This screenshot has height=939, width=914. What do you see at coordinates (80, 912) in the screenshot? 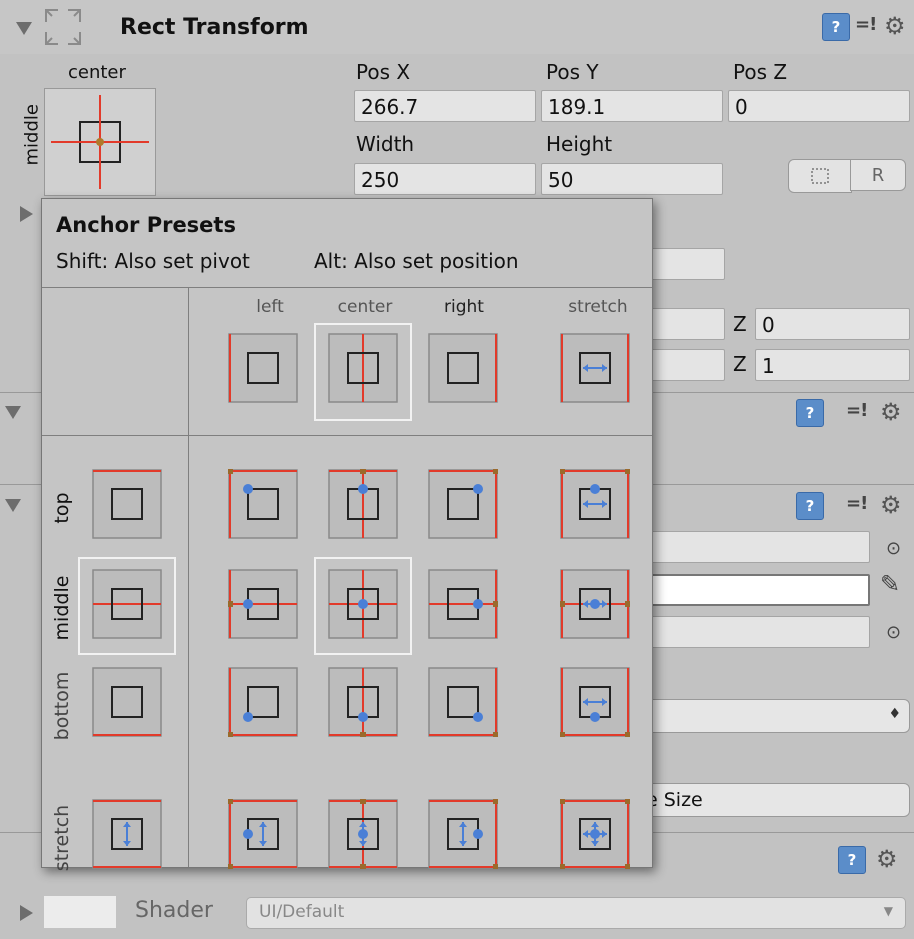
I see `material-swatch` at bounding box center [80, 912].